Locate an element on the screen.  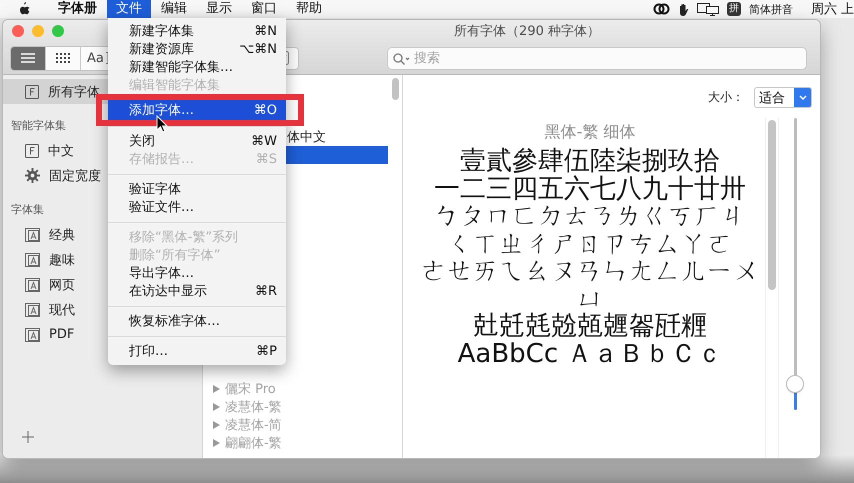
section-header: 智能字体集 is located at coordinates (38, 126).